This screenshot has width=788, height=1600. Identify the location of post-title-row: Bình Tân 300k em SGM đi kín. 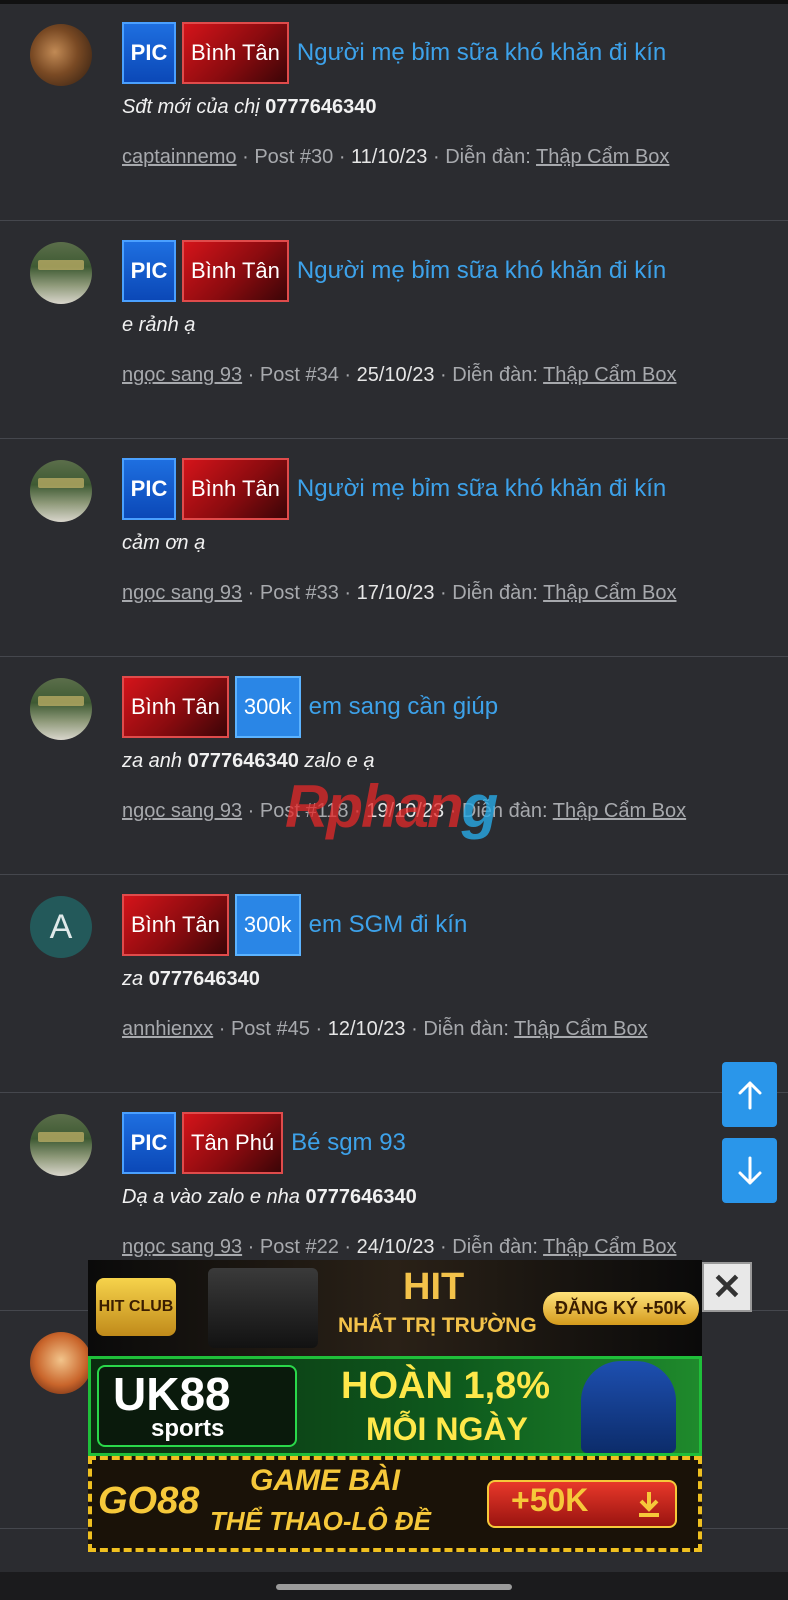
(294, 925).